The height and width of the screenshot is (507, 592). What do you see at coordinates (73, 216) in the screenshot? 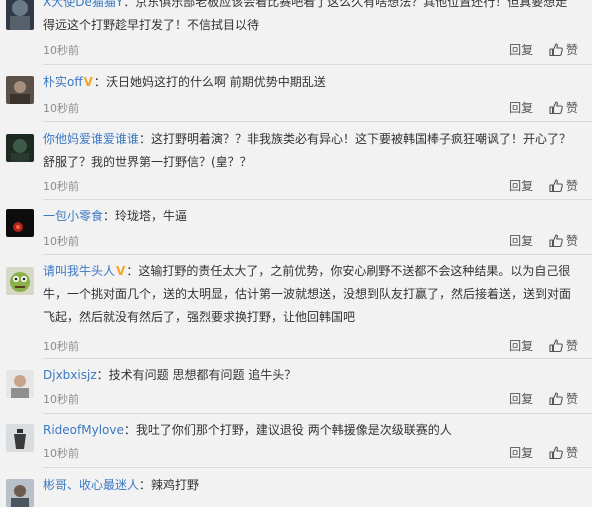
I see `comment-author: 一包小零食` at bounding box center [73, 216].